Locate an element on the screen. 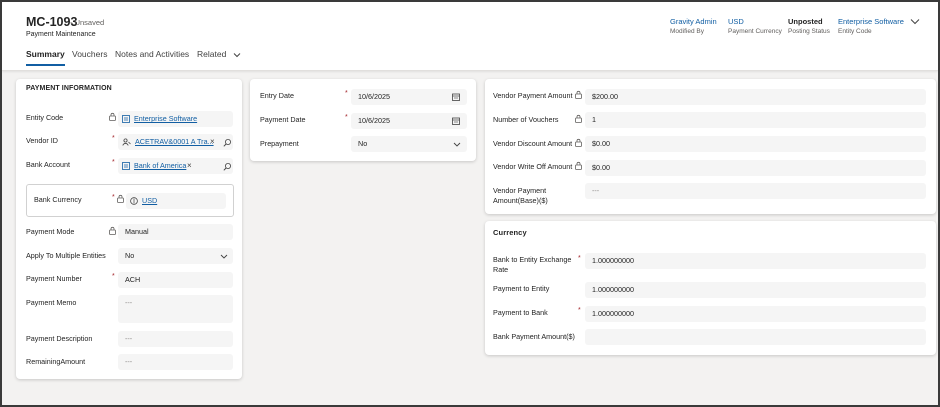  bank-account-field: Bank of America is located at coordinates (175, 166).